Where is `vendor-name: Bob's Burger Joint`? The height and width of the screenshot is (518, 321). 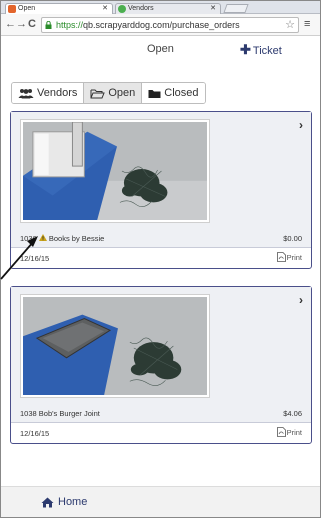
vendor-name: Bob's Burger Joint is located at coordinates (69, 413).